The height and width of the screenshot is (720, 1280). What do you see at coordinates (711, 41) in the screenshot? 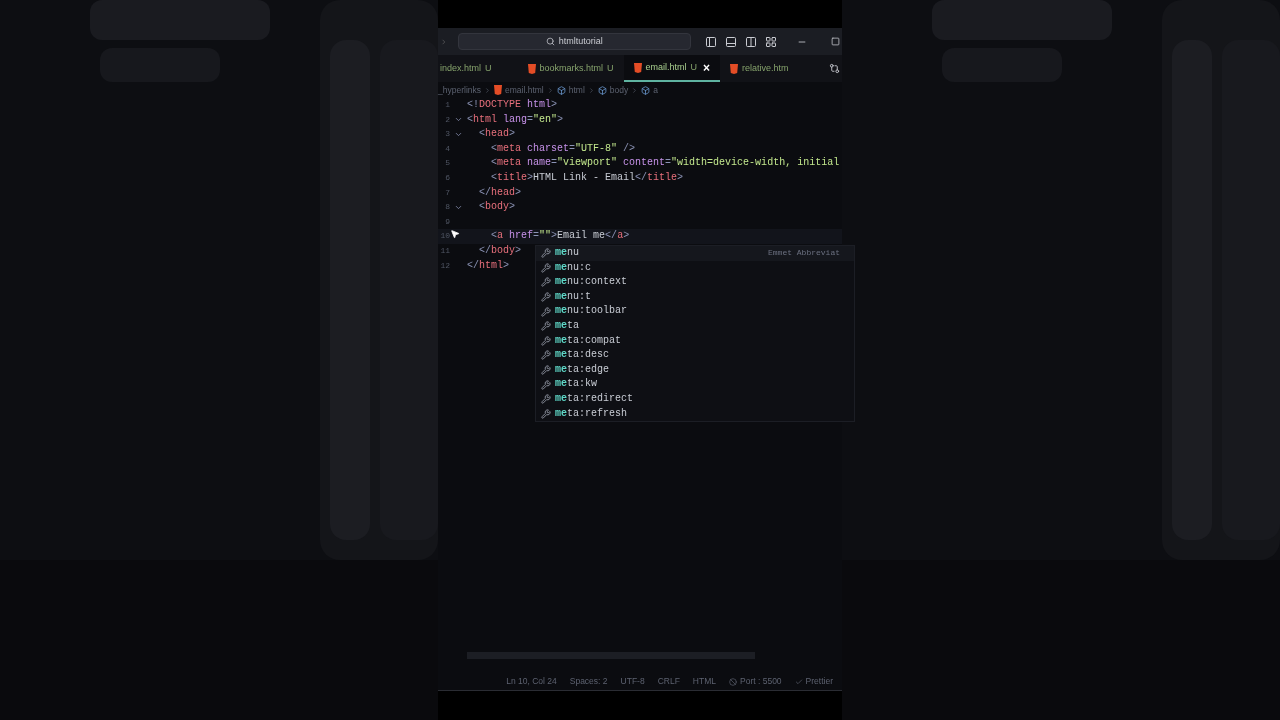
I see `sidebar-toggle-icon` at bounding box center [711, 41].